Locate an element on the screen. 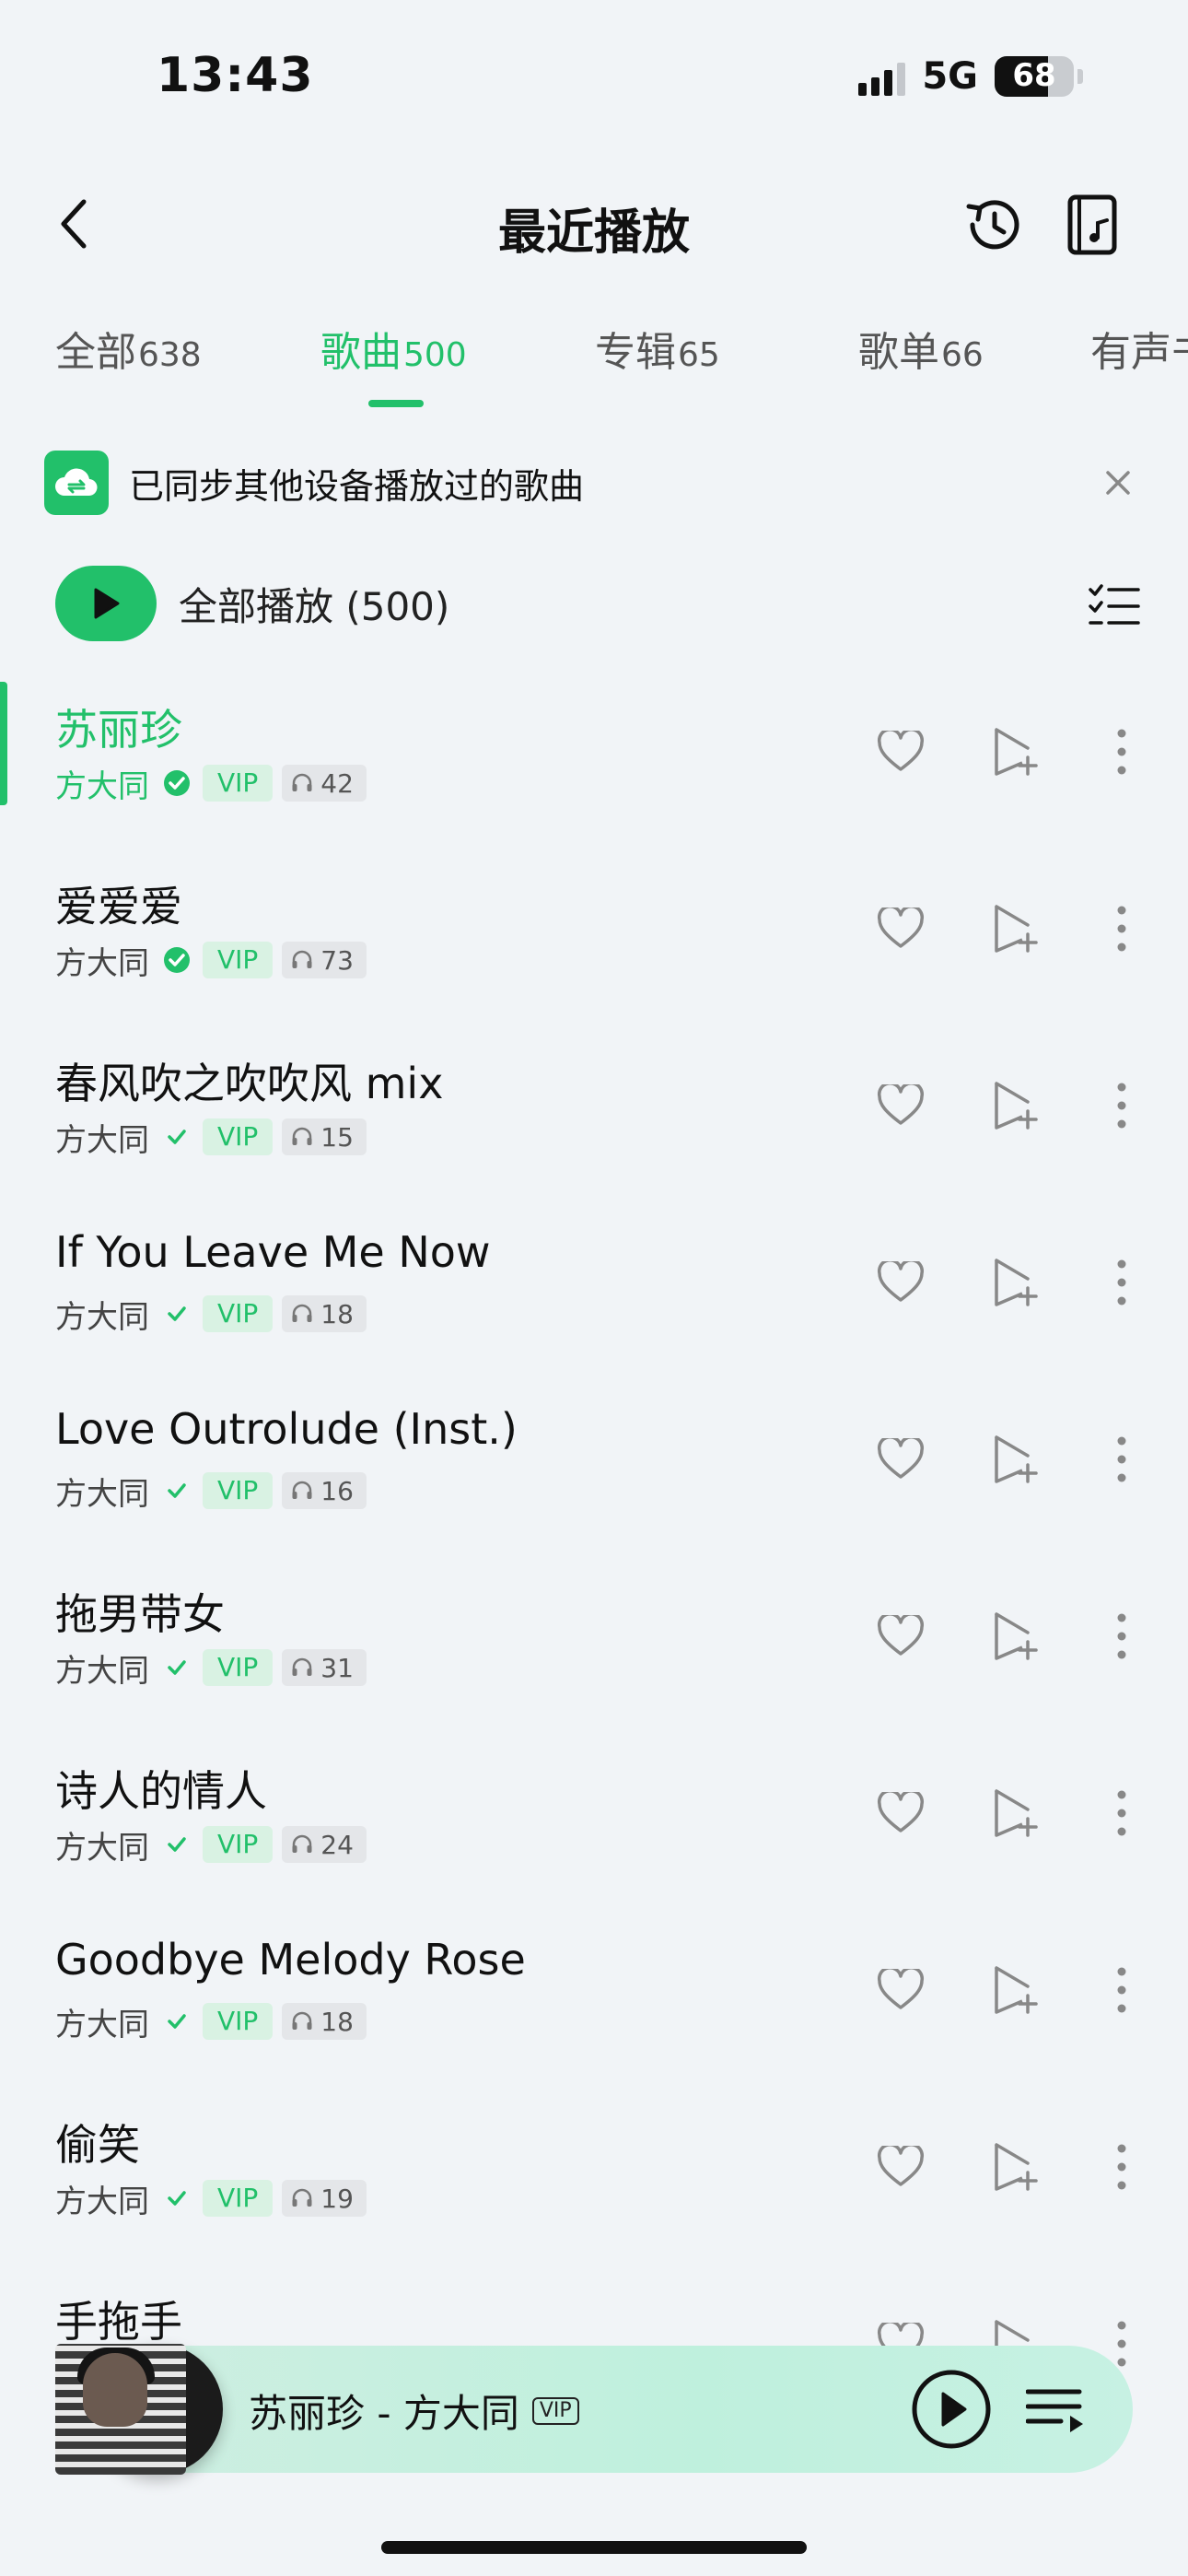 The image size is (1188, 2576). heart-icon is located at coordinates (901, 2166).